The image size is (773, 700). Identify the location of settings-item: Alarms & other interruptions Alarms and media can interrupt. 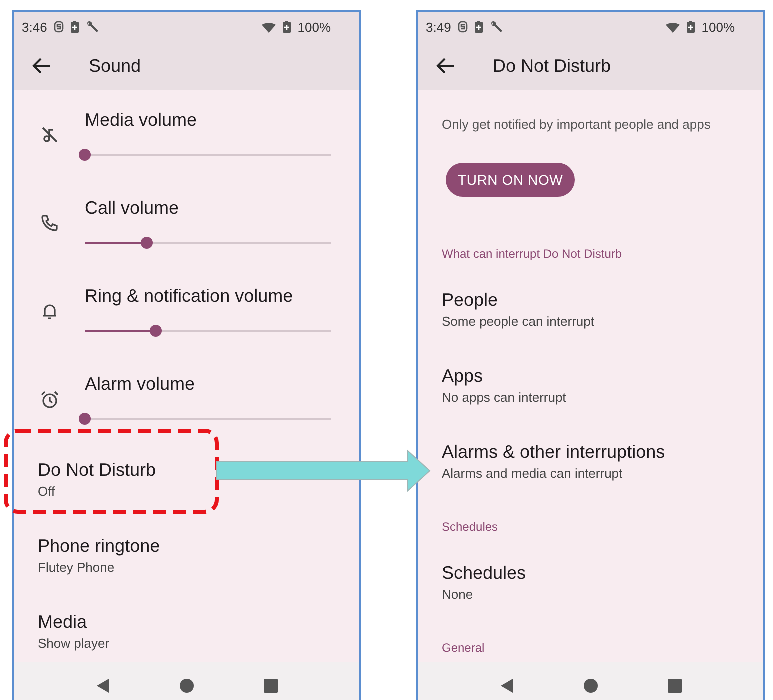
(590, 462).